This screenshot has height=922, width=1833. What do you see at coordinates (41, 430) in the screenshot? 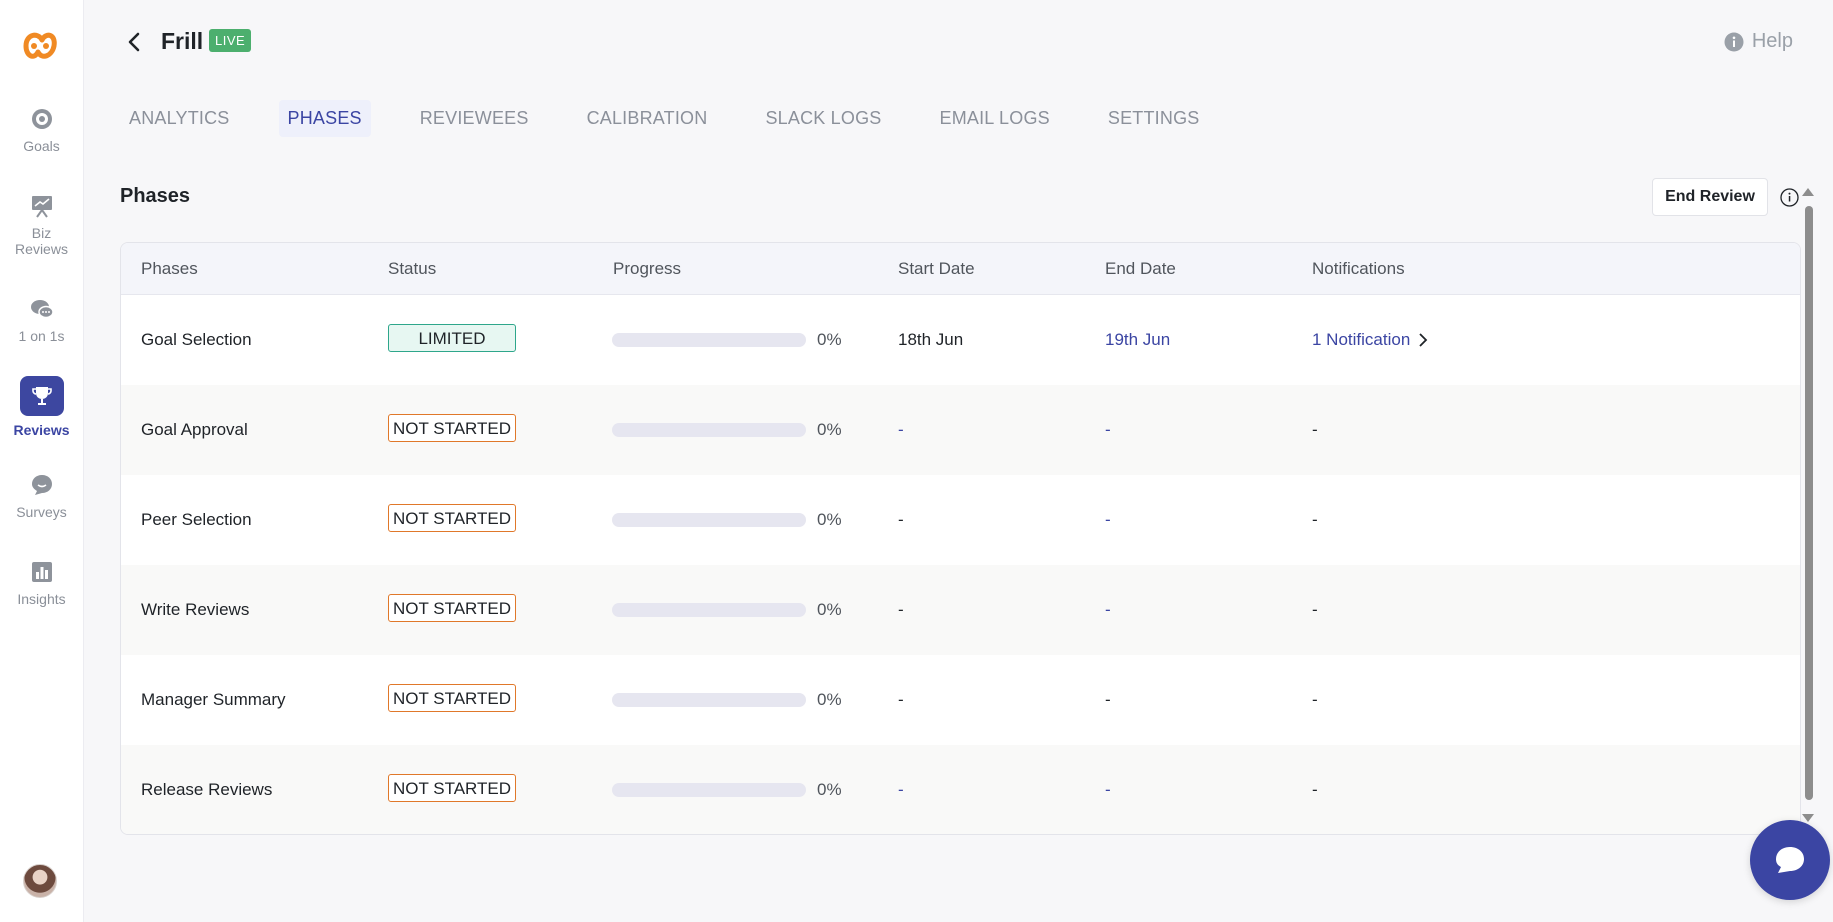
I see `sidebar-item-label: Reviews` at bounding box center [41, 430].